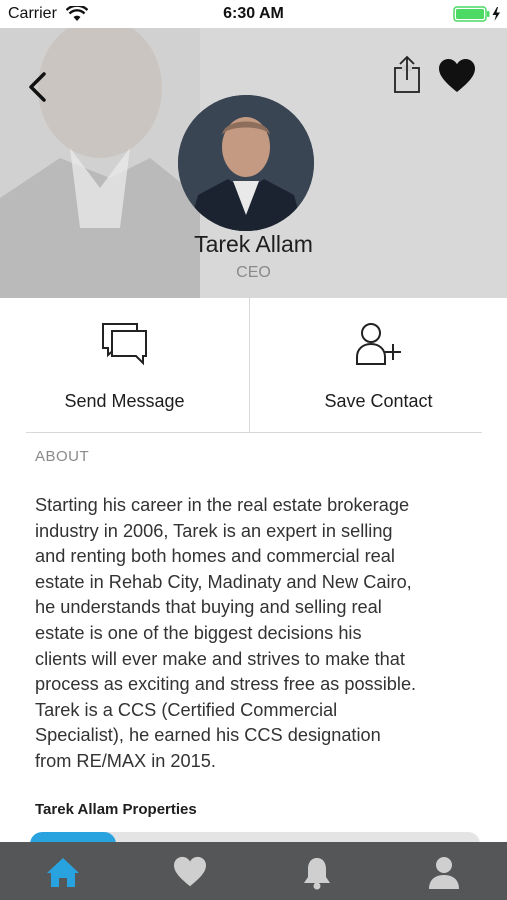  I want to click on agent-title: CEO, so click(253, 272).